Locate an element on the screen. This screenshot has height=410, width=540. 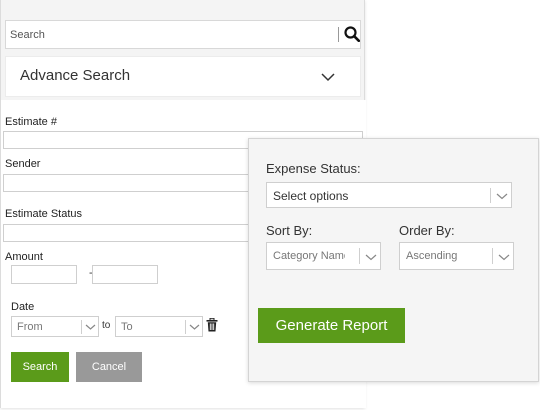
sort-by-select: Category Name is located at coordinates (323, 256).